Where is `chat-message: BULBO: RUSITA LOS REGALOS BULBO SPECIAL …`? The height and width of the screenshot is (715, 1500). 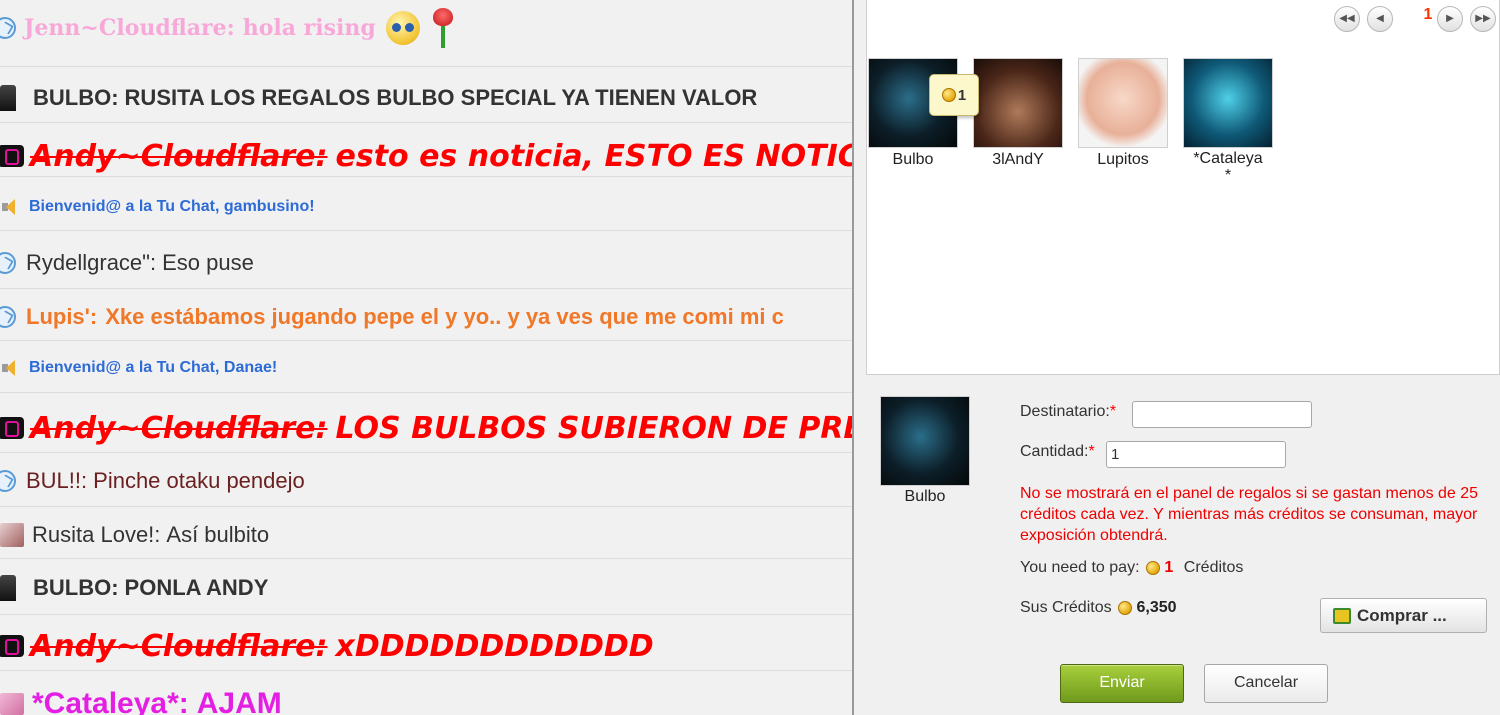
chat-message: BULBO: RUSITA LOS REGALOS BULBO SPECIAL … is located at coordinates (426, 98).